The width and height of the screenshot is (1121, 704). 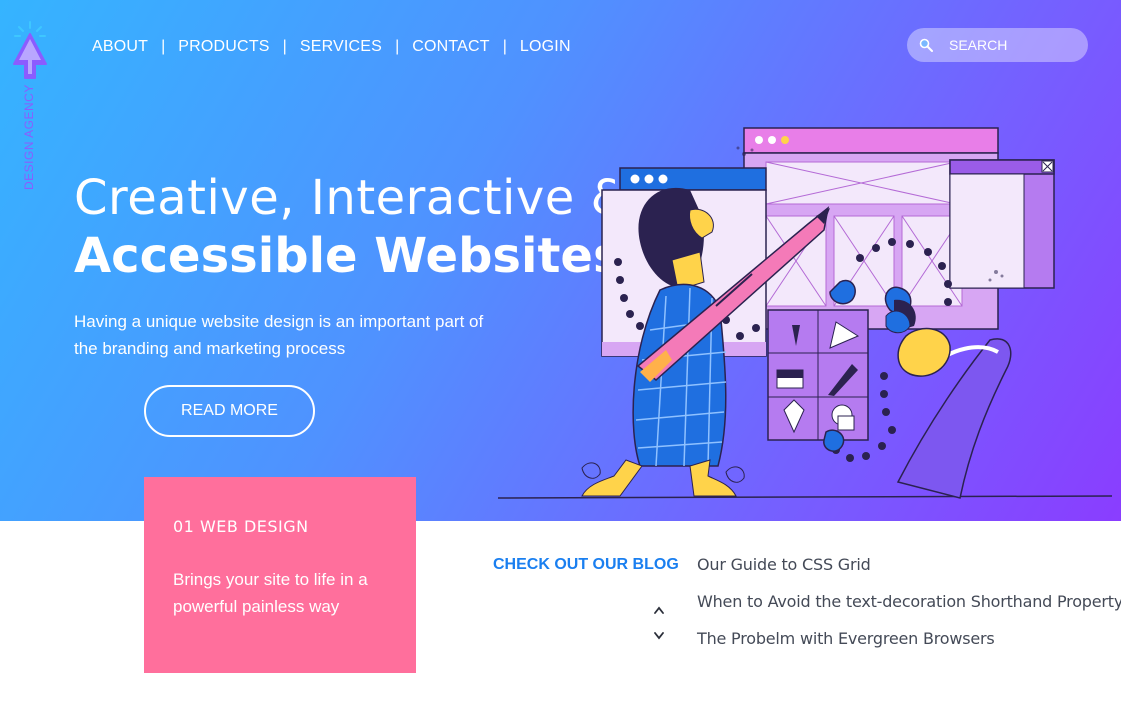 I want to click on chevron-up-icon, so click(x=659, y=610).